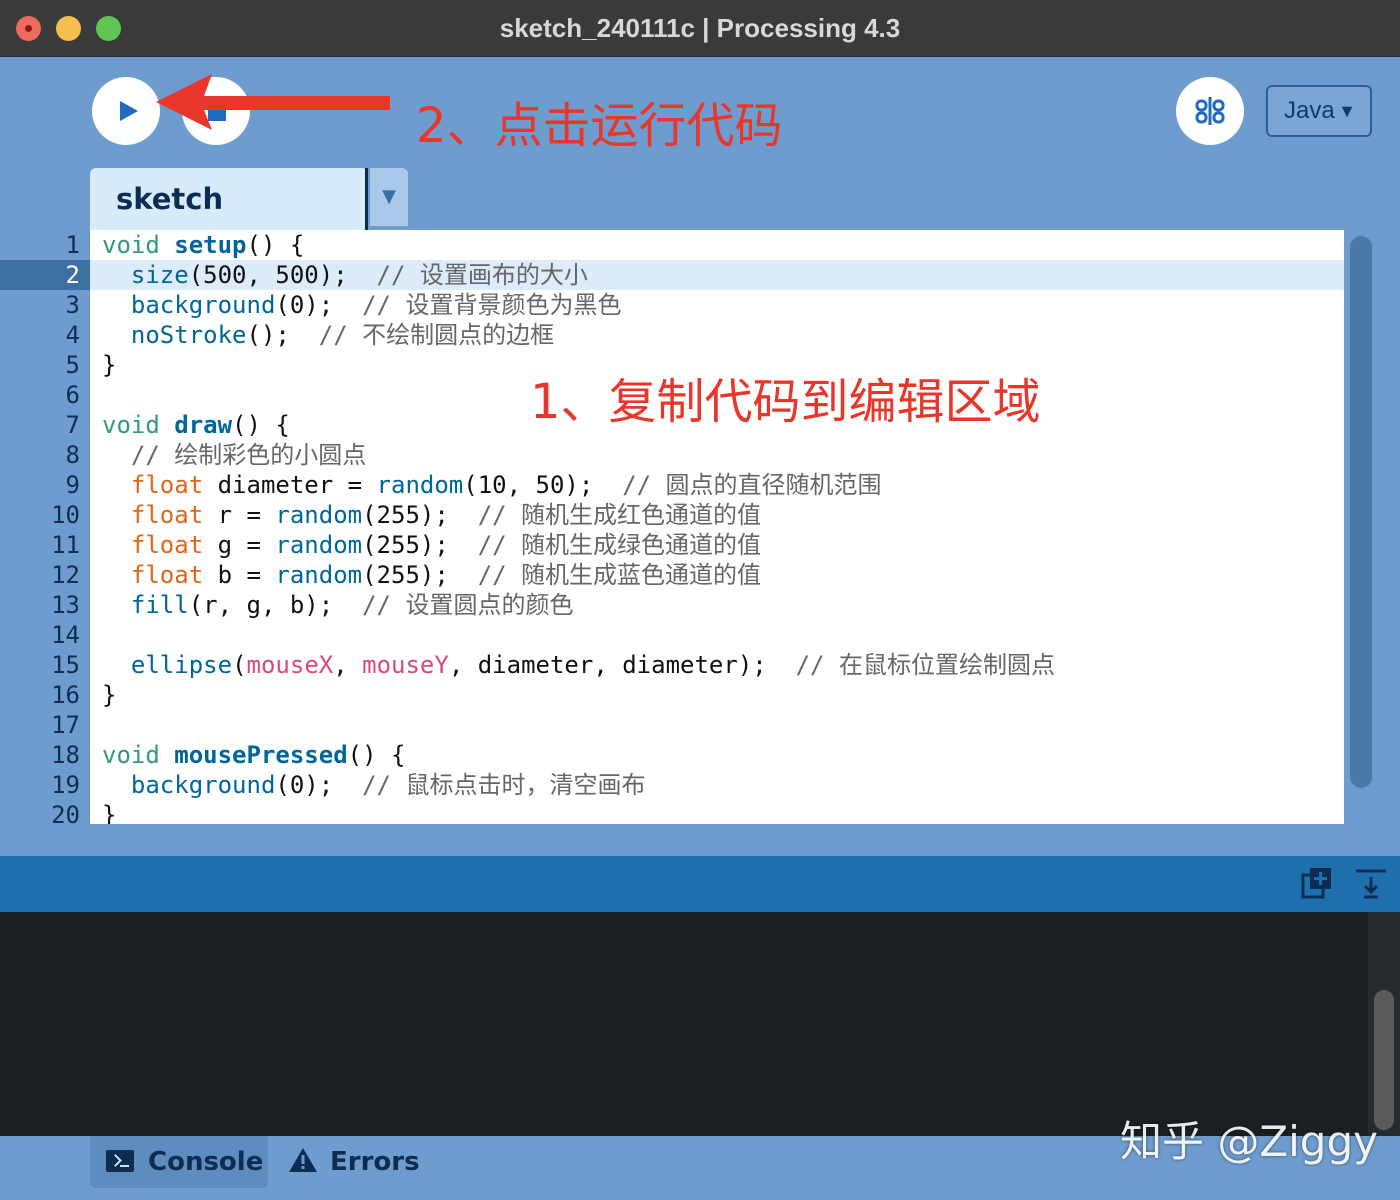 This screenshot has width=1400, height=1200. I want to click on tab-menu-button: ▼, so click(389, 197).